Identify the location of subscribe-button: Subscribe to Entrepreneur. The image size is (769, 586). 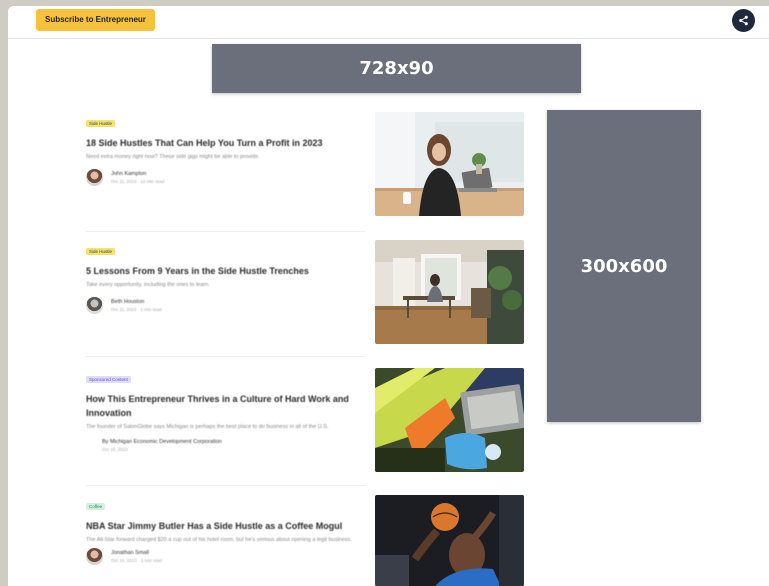
(95, 20).